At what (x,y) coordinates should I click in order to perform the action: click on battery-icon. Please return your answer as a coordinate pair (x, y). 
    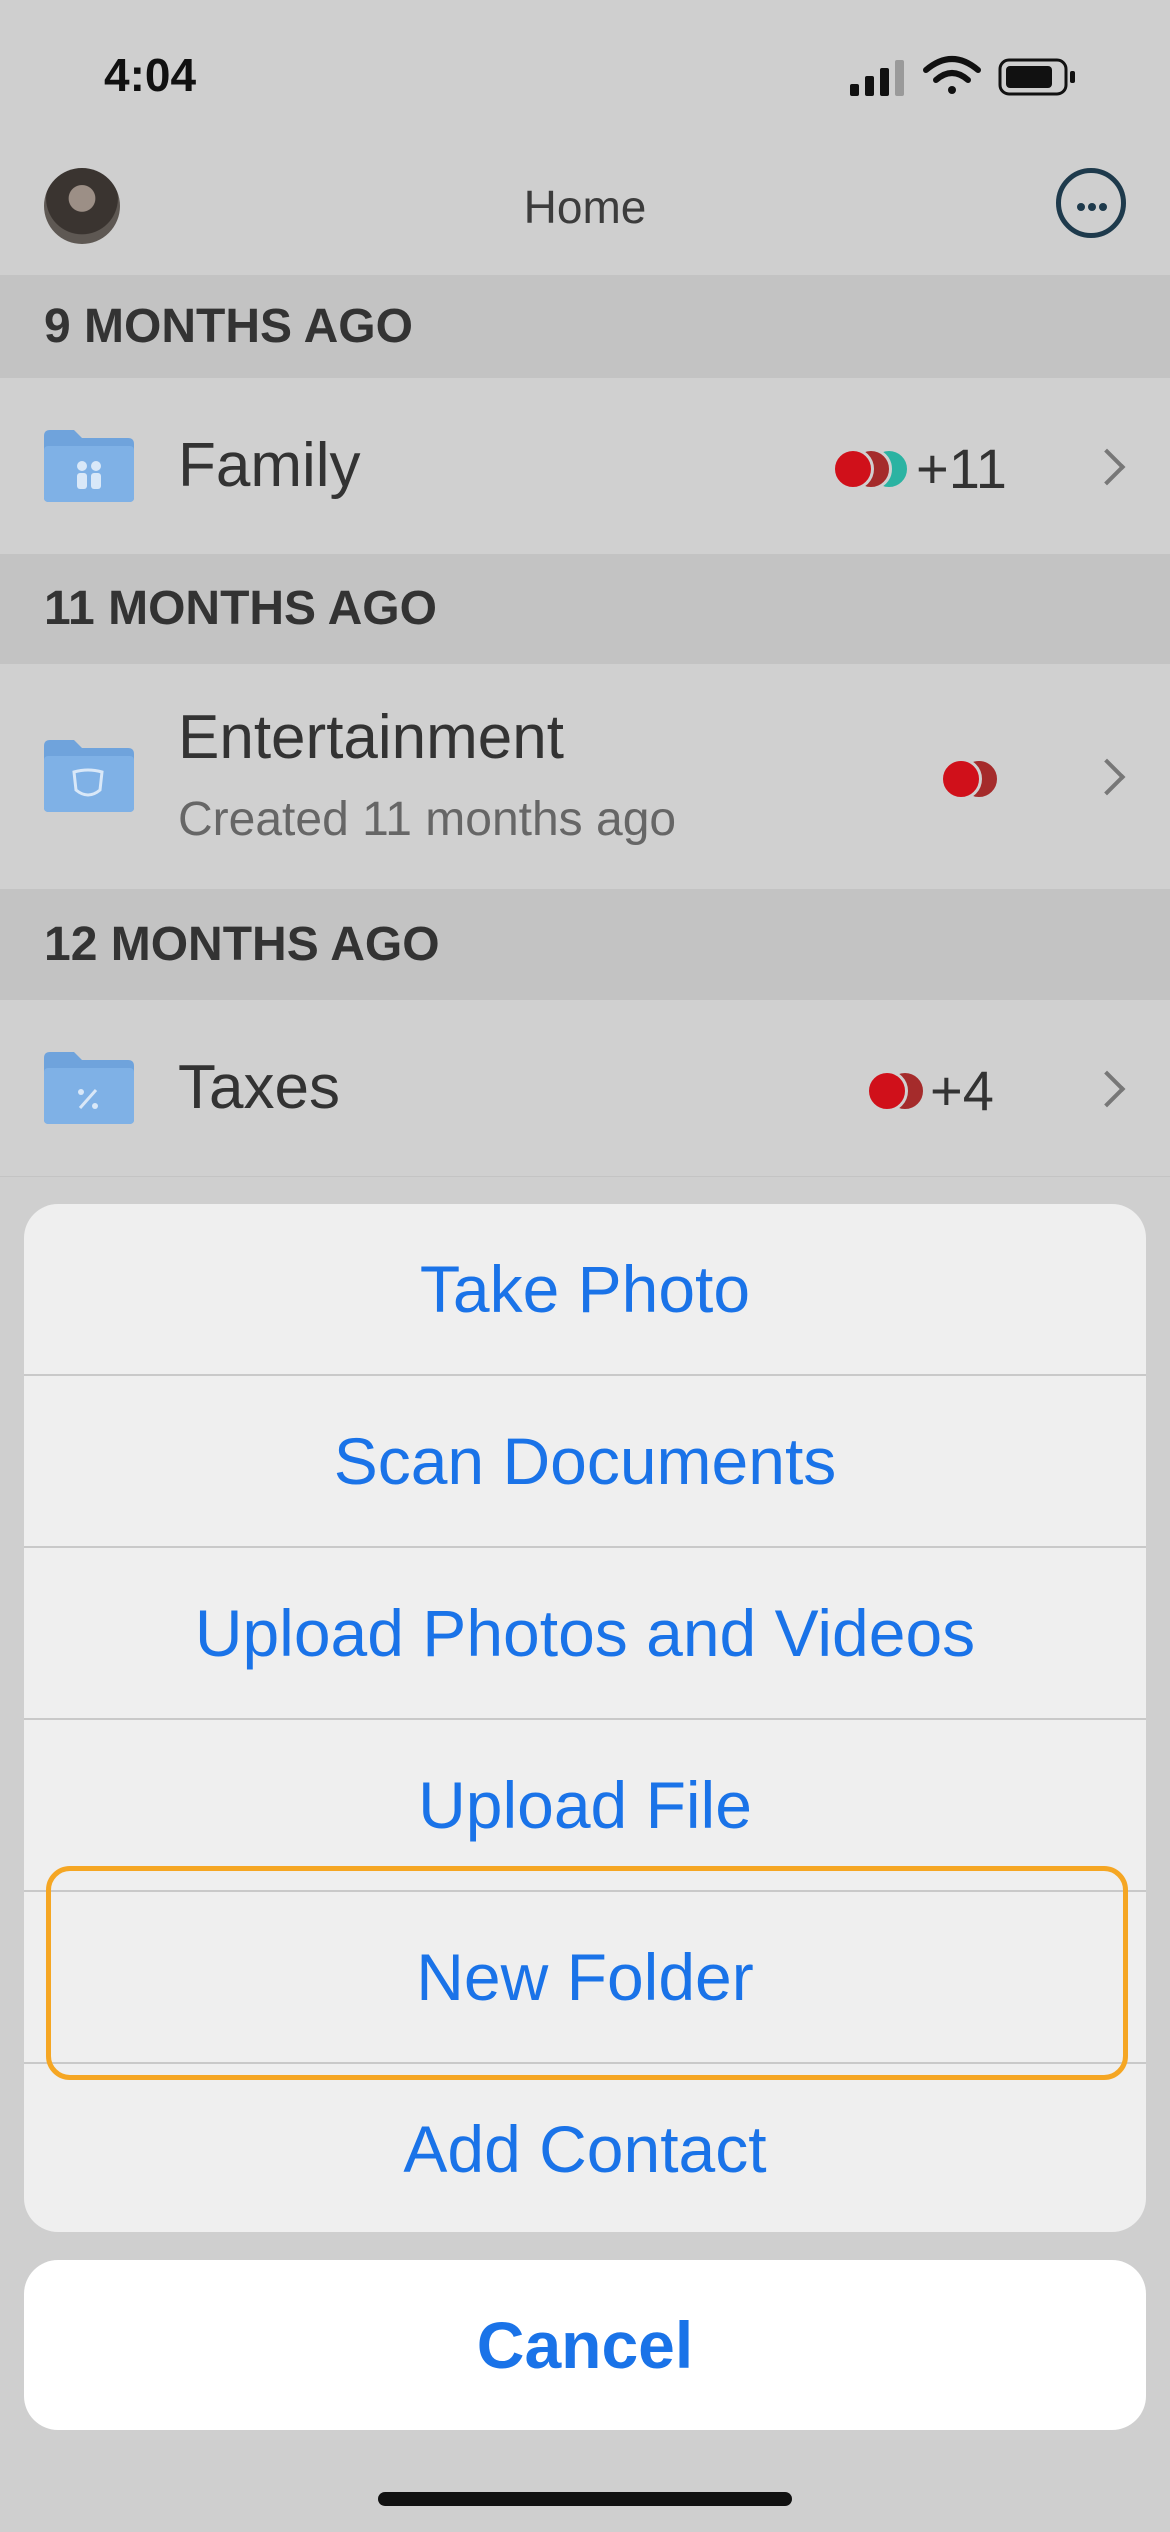
    Looking at the image, I should click on (1036, 77).